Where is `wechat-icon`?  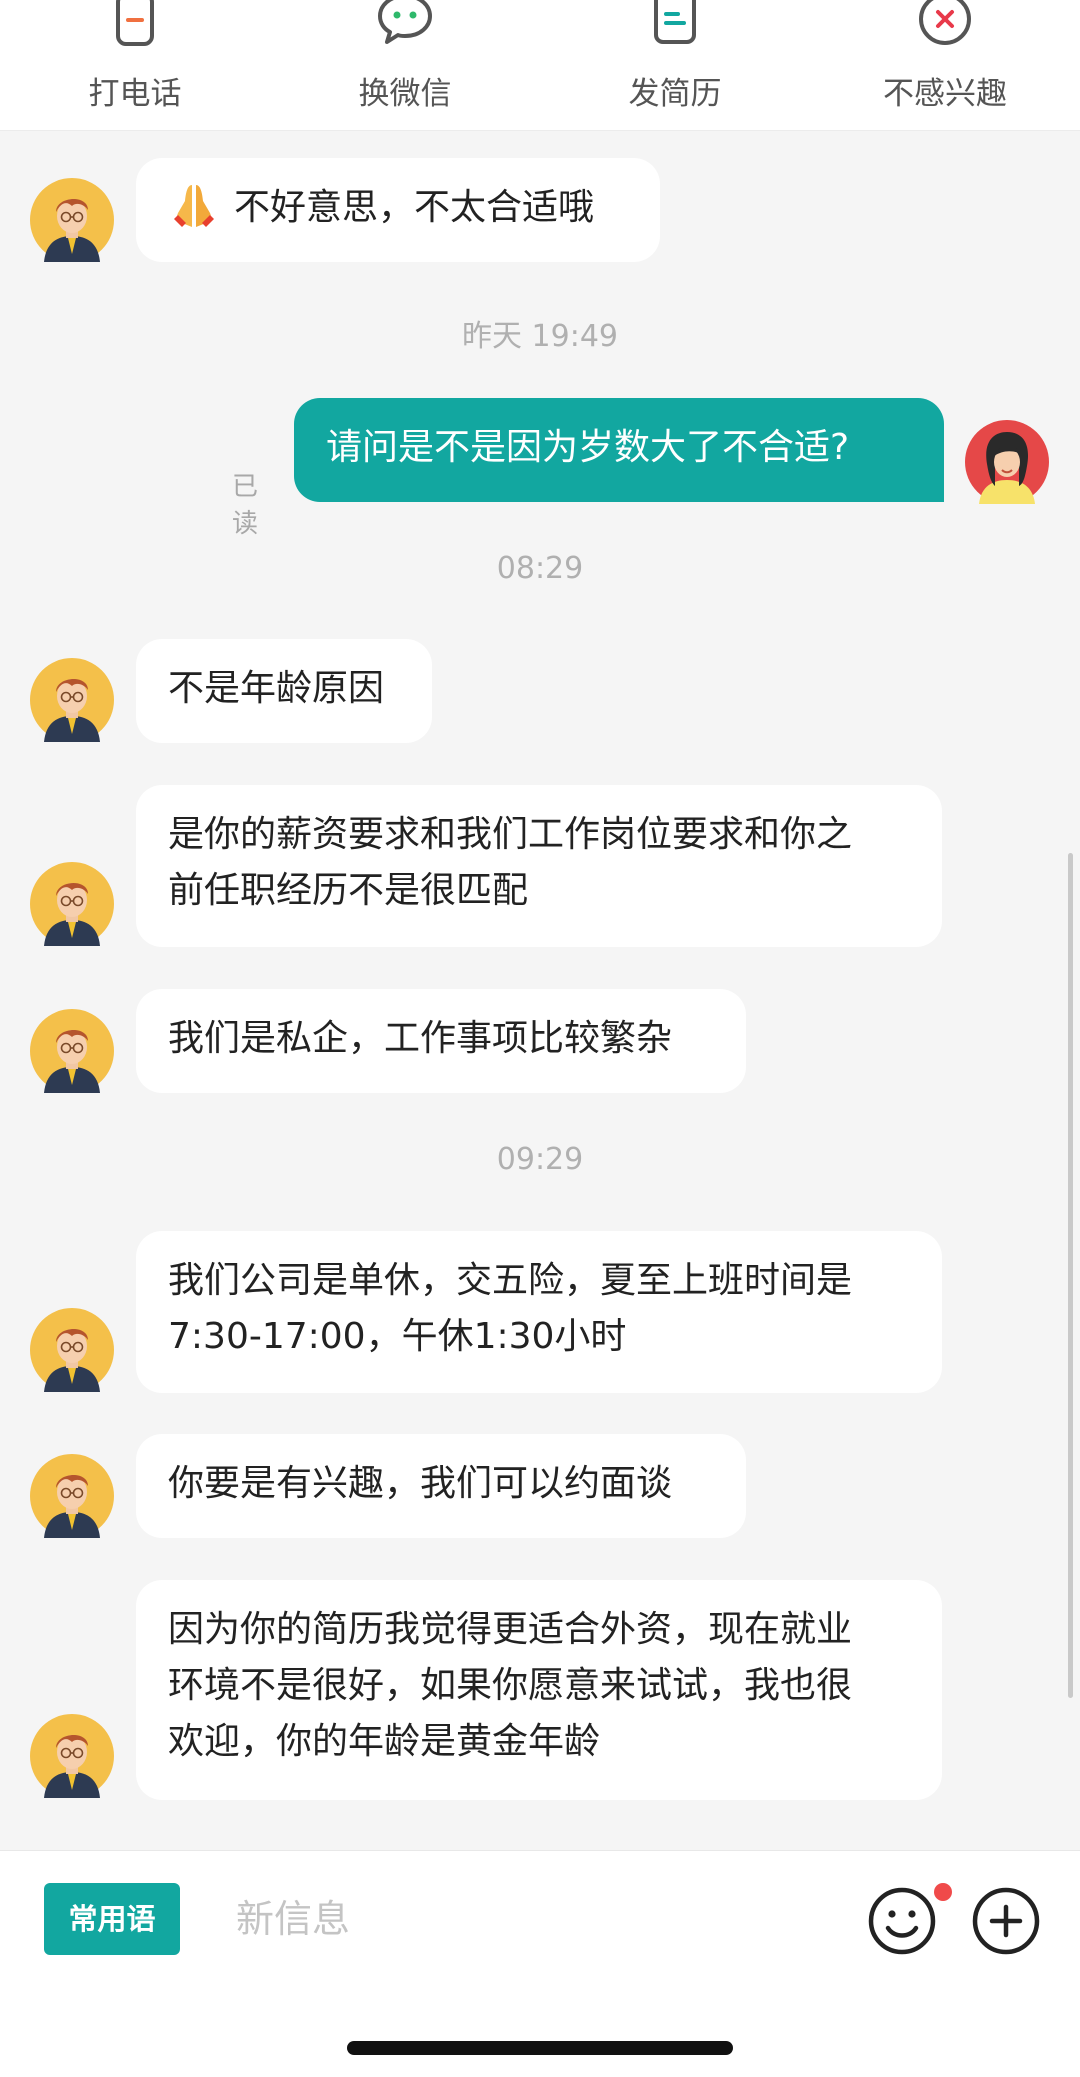 wechat-icon is located at coordinates (405, 22).